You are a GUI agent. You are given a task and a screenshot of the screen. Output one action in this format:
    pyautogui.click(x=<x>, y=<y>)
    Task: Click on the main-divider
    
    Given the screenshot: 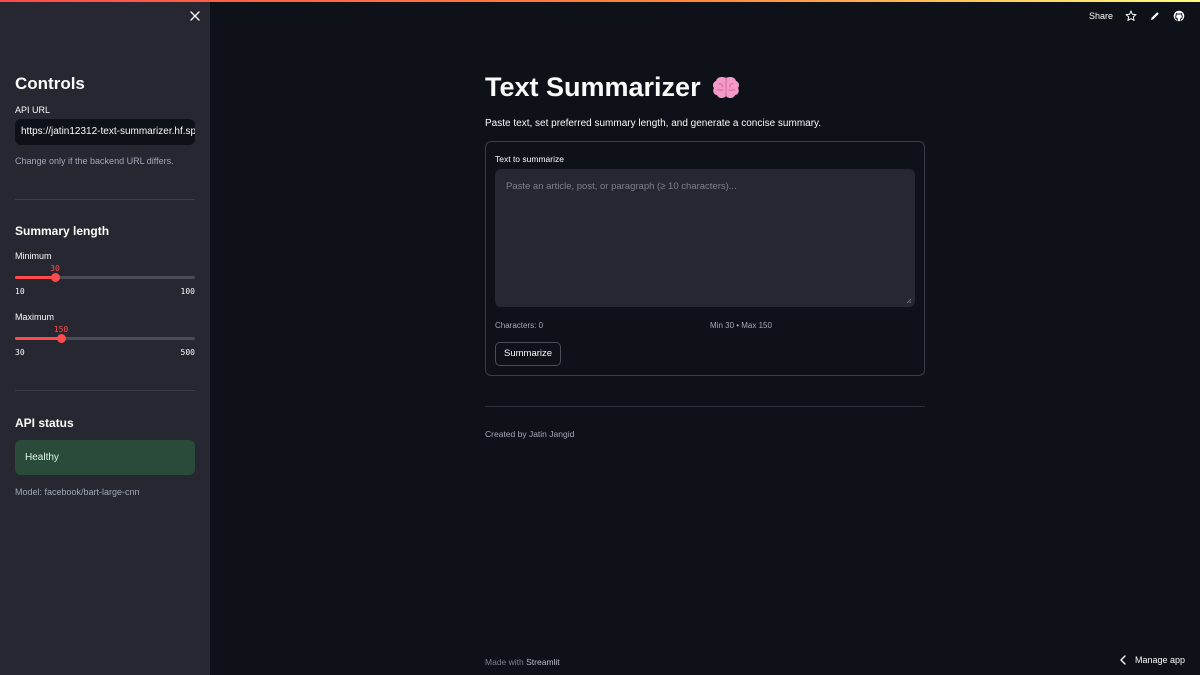 What is the action you would take?
    pyautogui.click(x=705, y=406)
    